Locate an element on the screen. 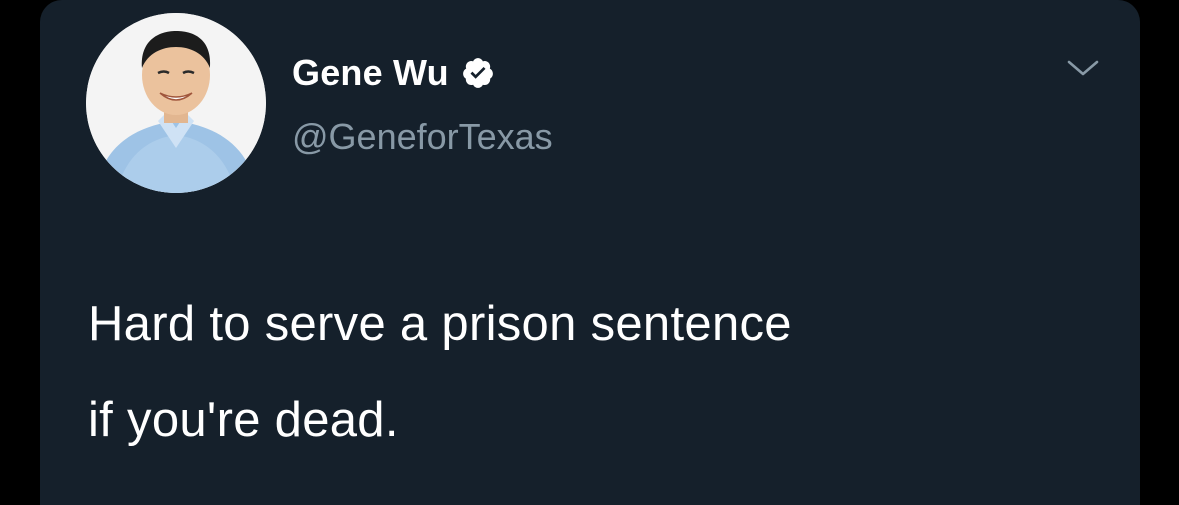 The height and width of the screenshot is (505, 1179). author-display-name: Gene Wu is located at coordinates (370, 73).